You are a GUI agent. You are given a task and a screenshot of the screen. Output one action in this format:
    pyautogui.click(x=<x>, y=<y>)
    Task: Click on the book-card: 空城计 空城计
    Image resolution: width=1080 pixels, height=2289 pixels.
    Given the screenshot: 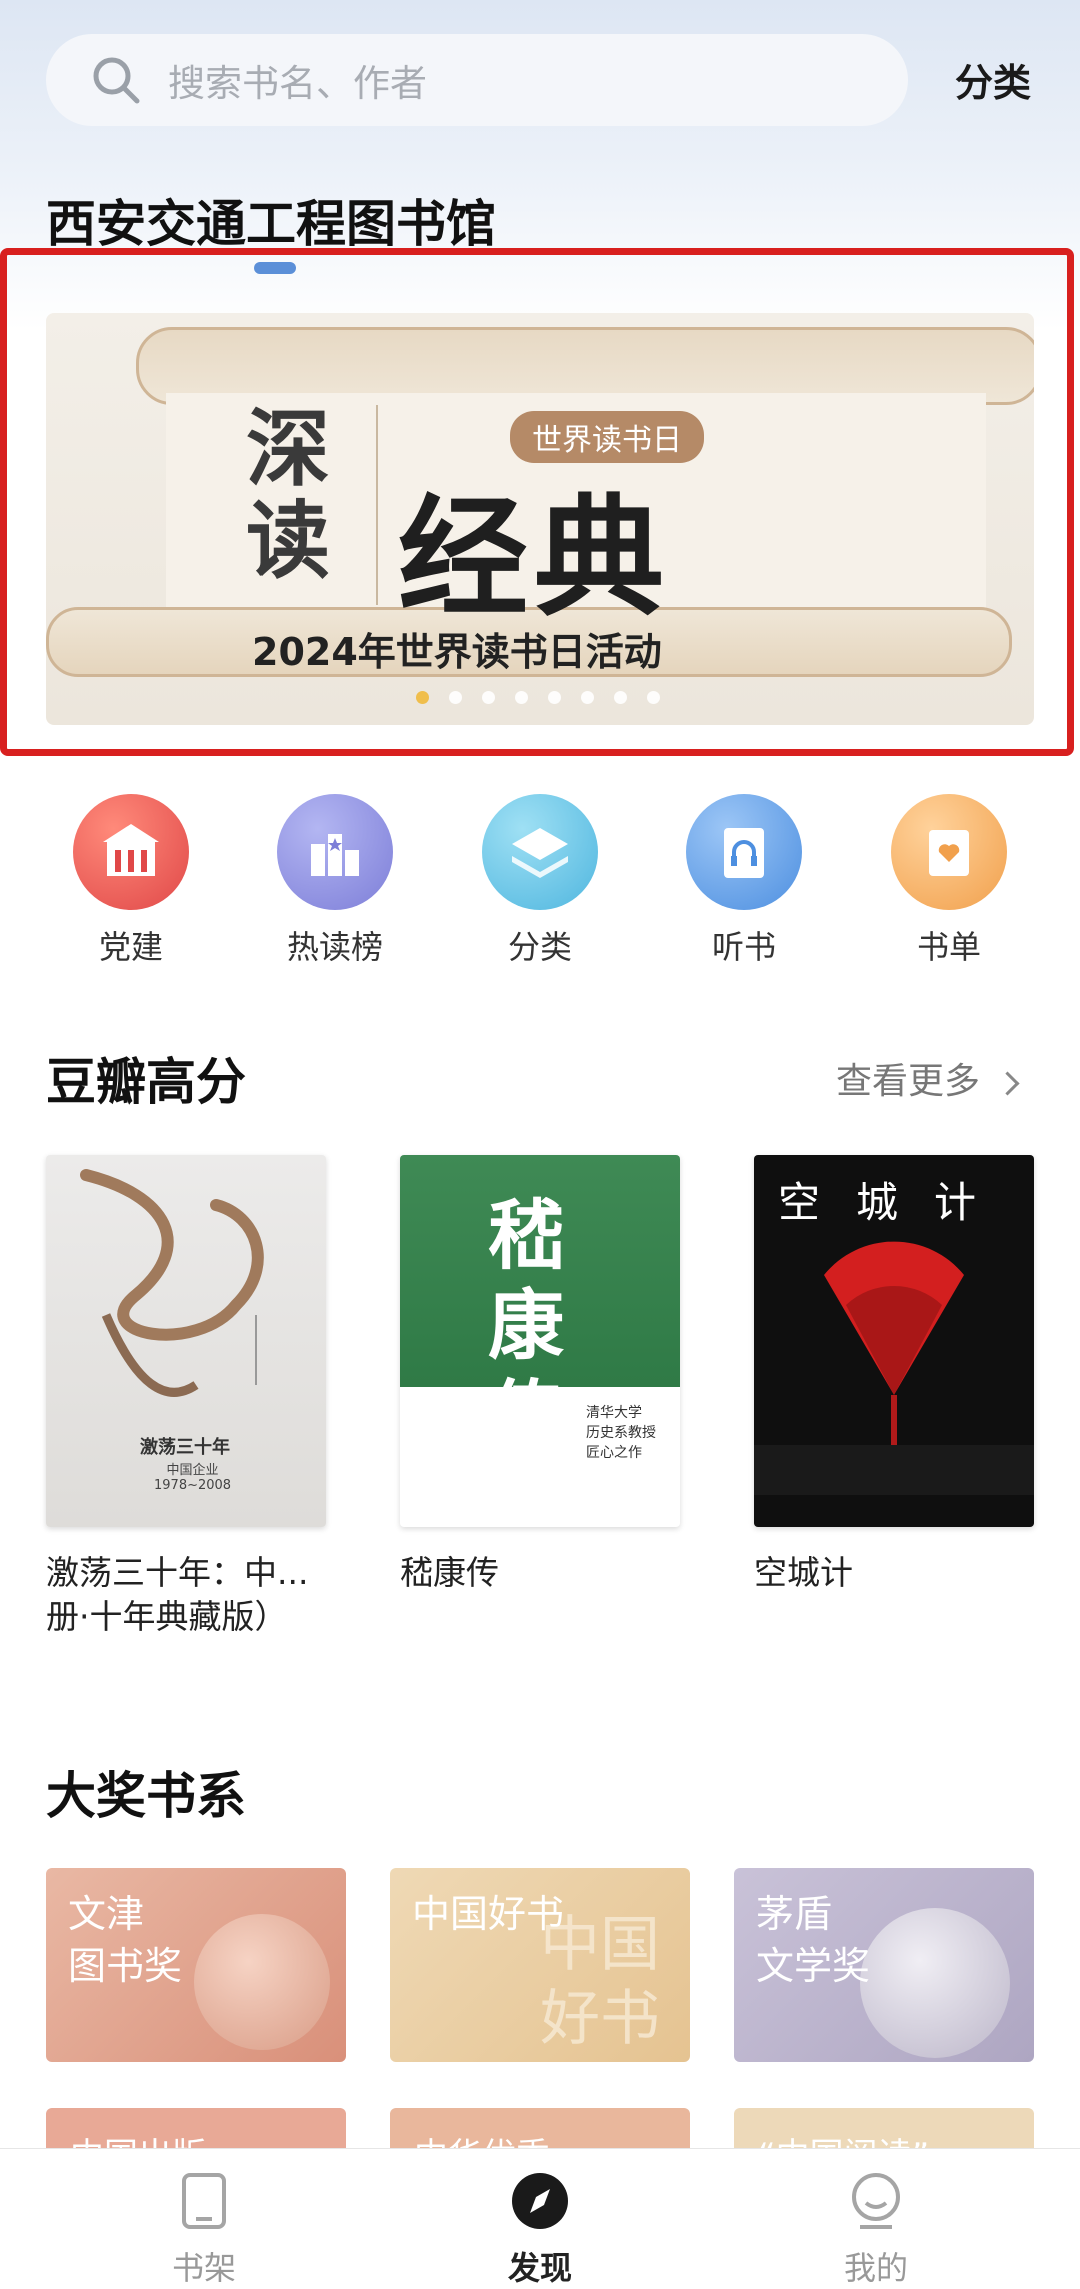 What is the action you would take?
    pyautogui.click(x=894, y=1375)
    